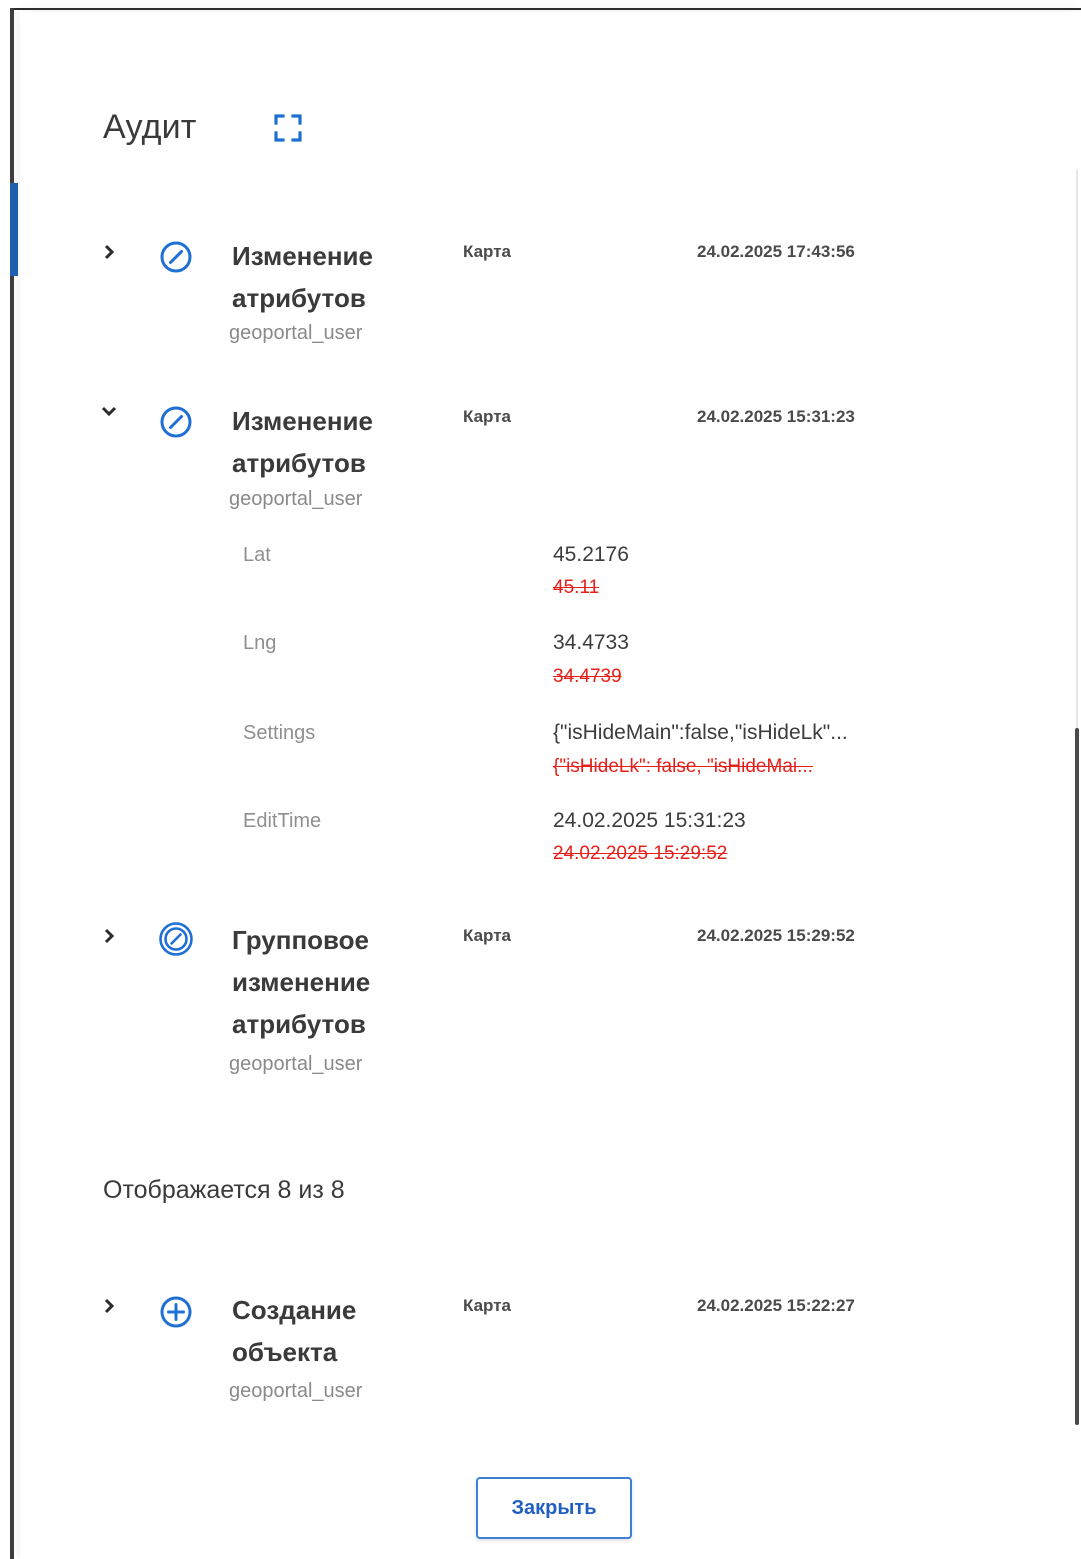  Describe the element at coordinates (257, 555) in the screenshot. I see `change-attribute-name: Lat` at that location.